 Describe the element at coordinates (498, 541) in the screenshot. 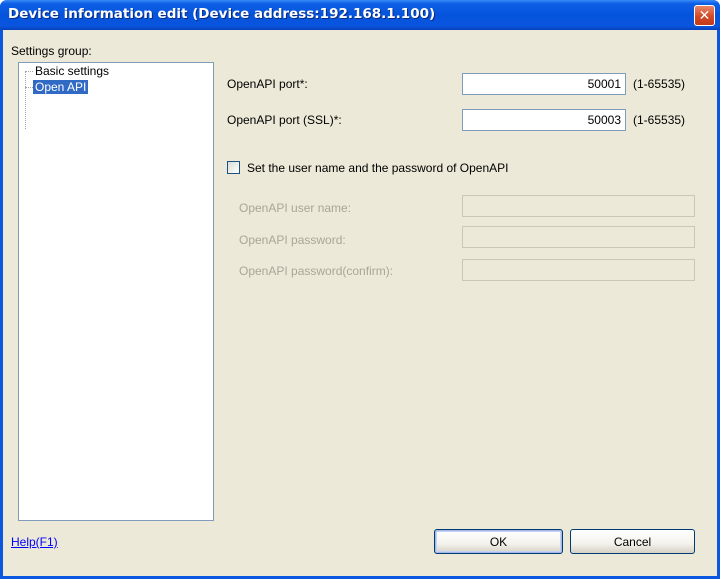

I see `ok-button: OK` at that location.